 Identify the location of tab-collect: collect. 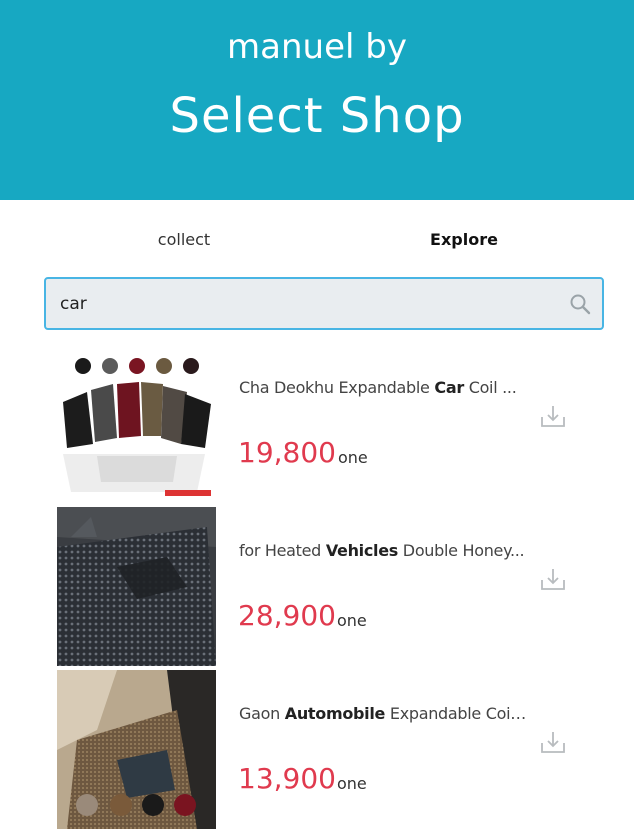
(184, 241).